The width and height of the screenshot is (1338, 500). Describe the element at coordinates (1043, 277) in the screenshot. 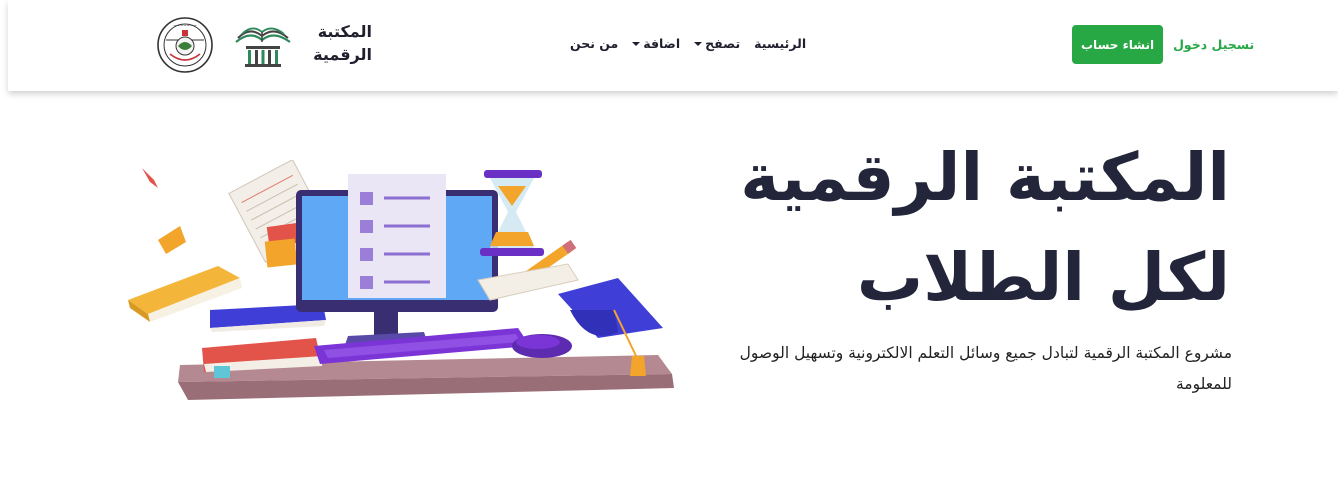

I see `hero-title-line-2: لكل الطلاب` at that location.